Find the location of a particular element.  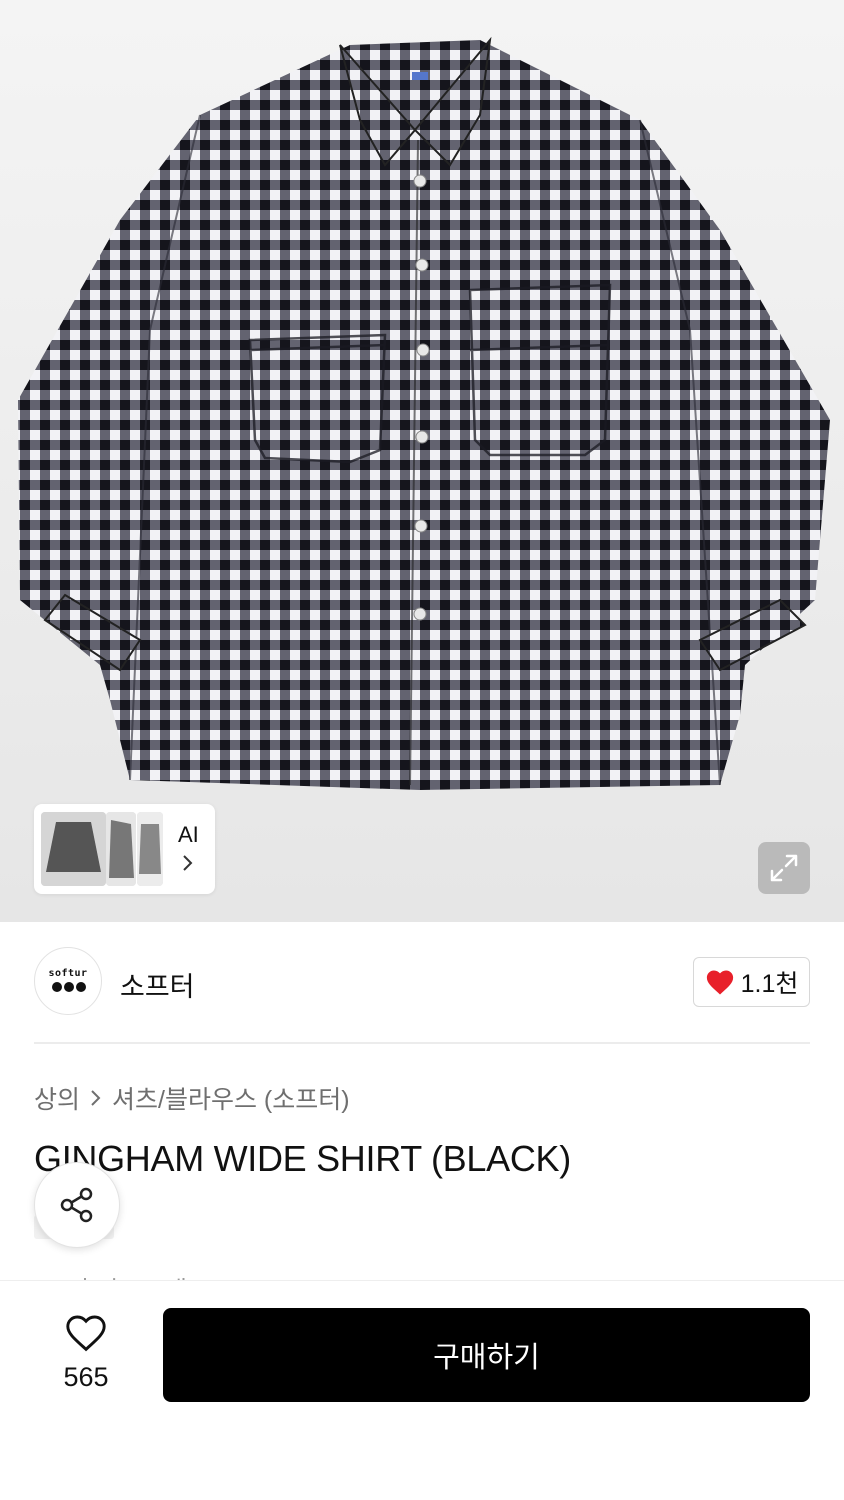

wishlist-count: 565 is located at coordinates (86, 1377).